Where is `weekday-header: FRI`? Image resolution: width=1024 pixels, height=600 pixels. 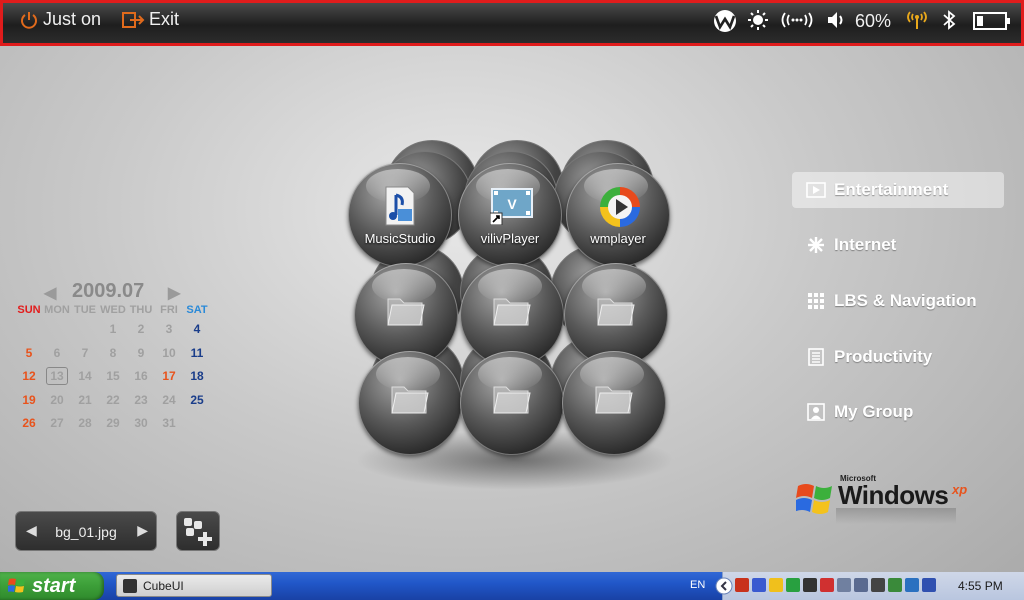
weekday-header: FRI is located at coordinates (169, 310).